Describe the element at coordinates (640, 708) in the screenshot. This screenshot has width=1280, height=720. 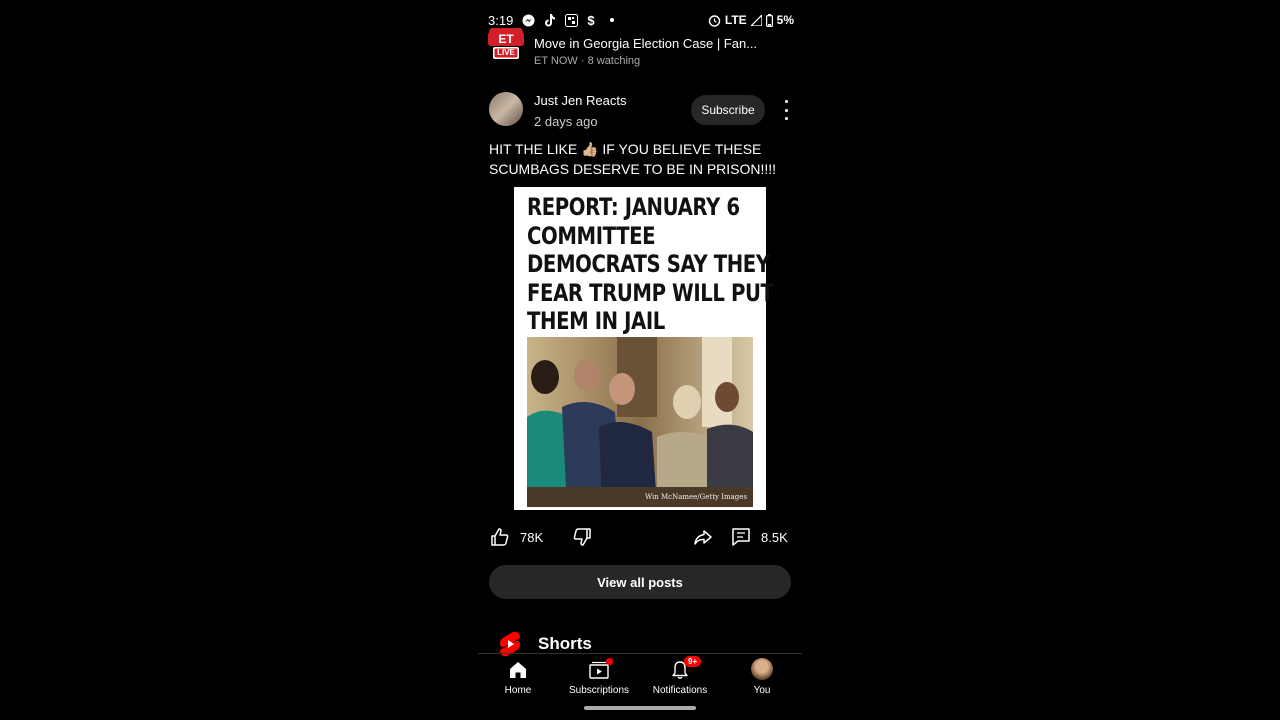
I see `gesture-bar` at that location.